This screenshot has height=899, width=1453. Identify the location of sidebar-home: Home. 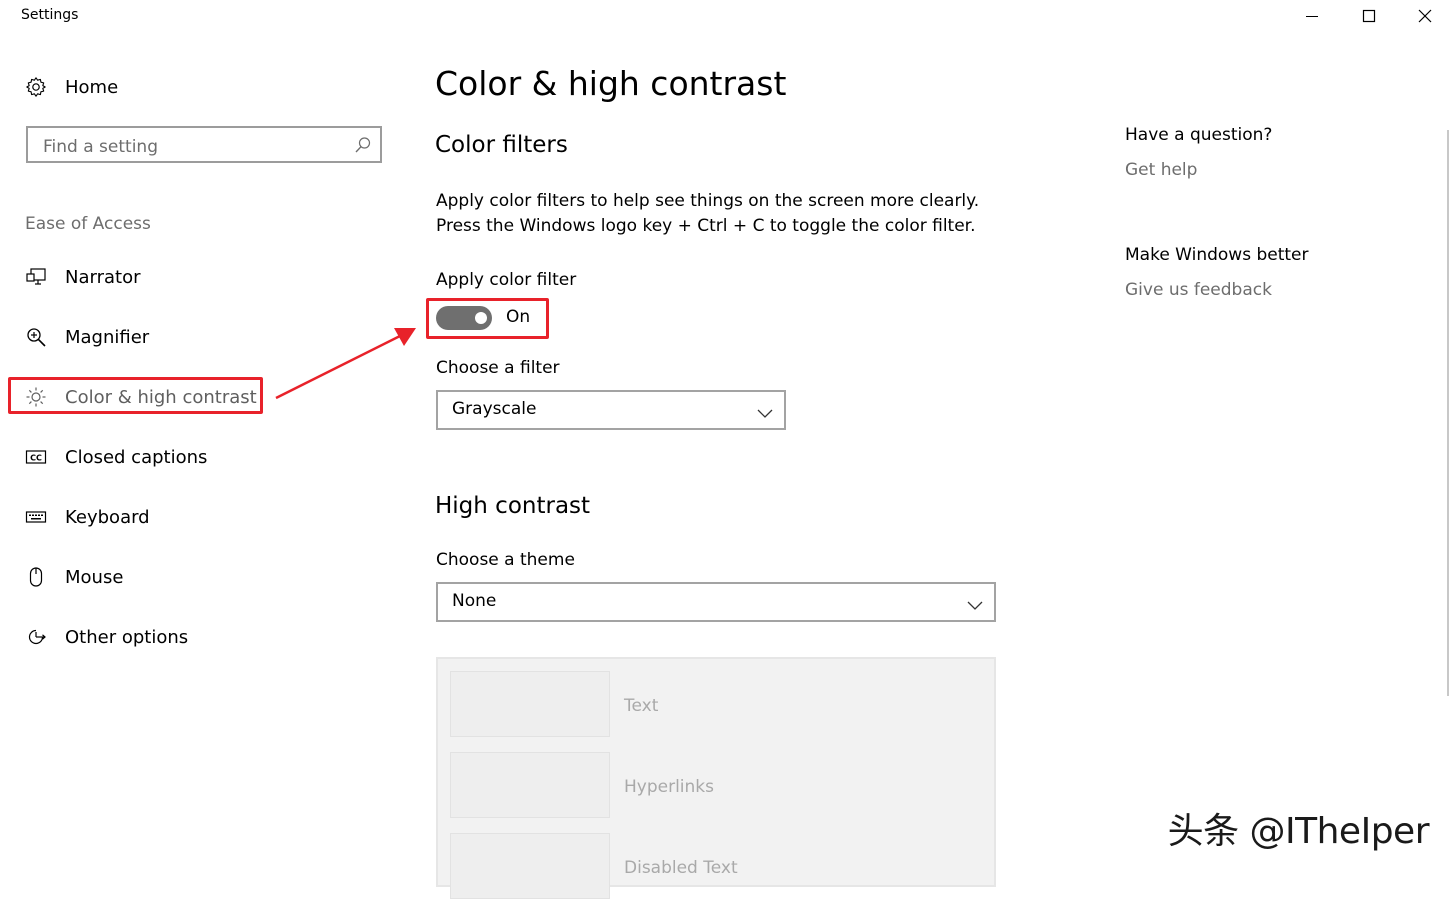
(71, 87).